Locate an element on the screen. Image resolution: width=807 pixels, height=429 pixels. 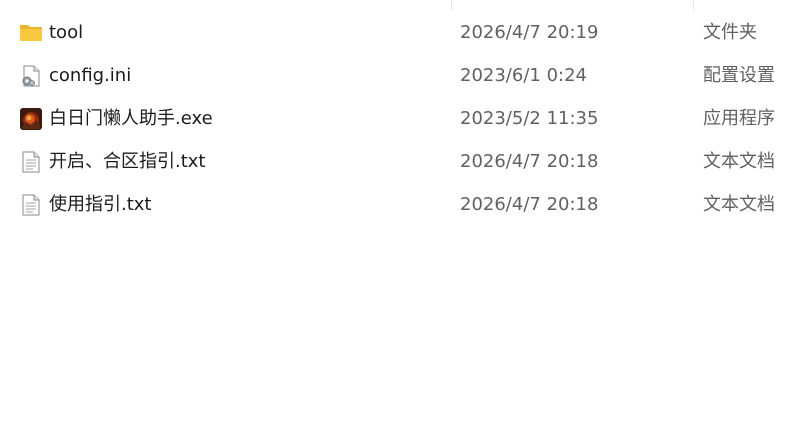
file-name: config.ini is located at coordinates (90, 76).